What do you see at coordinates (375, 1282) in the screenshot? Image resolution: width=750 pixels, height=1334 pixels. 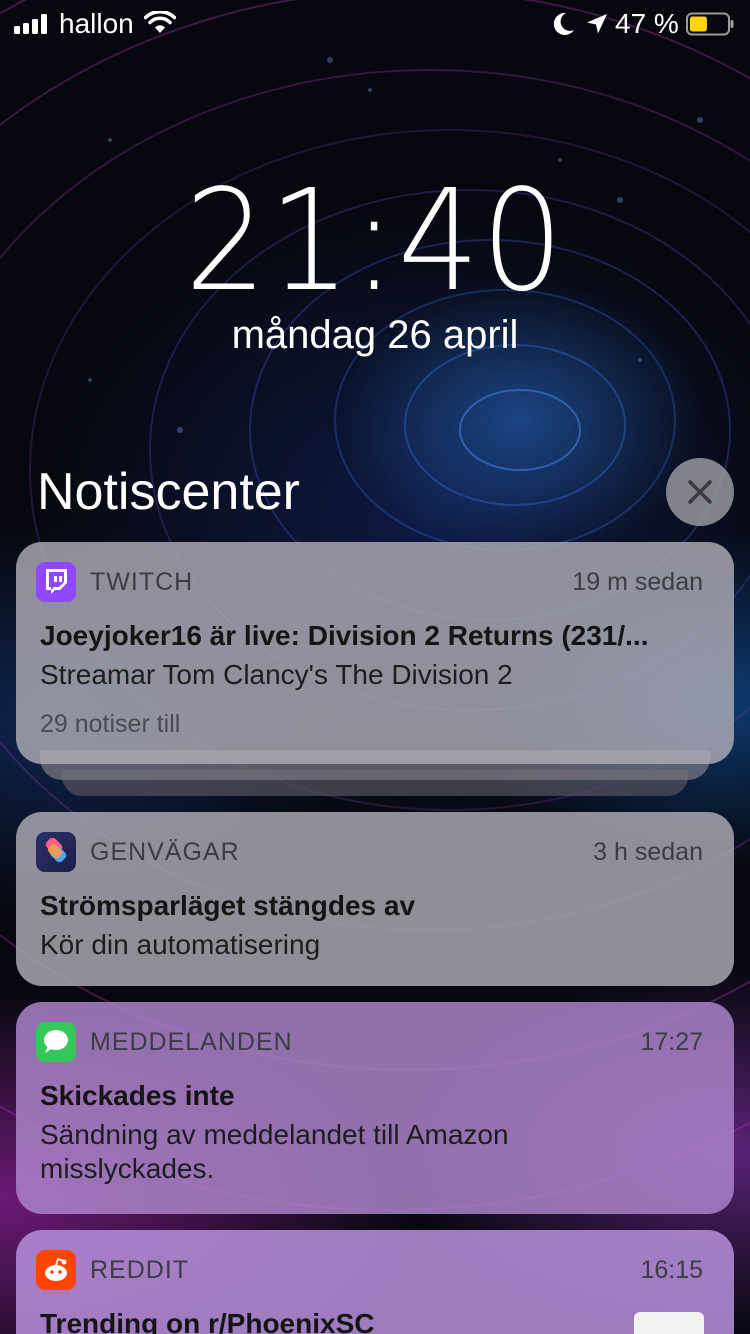 I see `notification-reddit: REDDIT 16:15 Trending on r/PhoenixSC` at bounding box center [375, 1282].